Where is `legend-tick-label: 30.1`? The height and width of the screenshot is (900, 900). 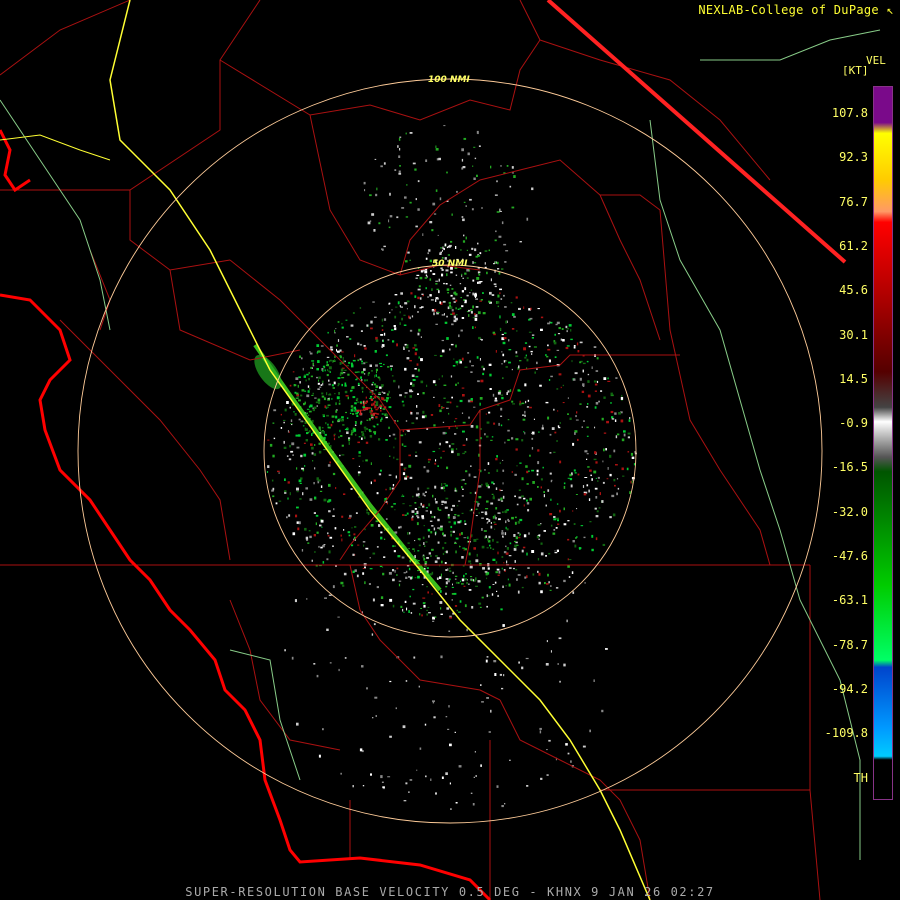
legend-tick-label: 30.1 is located at coordinates (853, 334).